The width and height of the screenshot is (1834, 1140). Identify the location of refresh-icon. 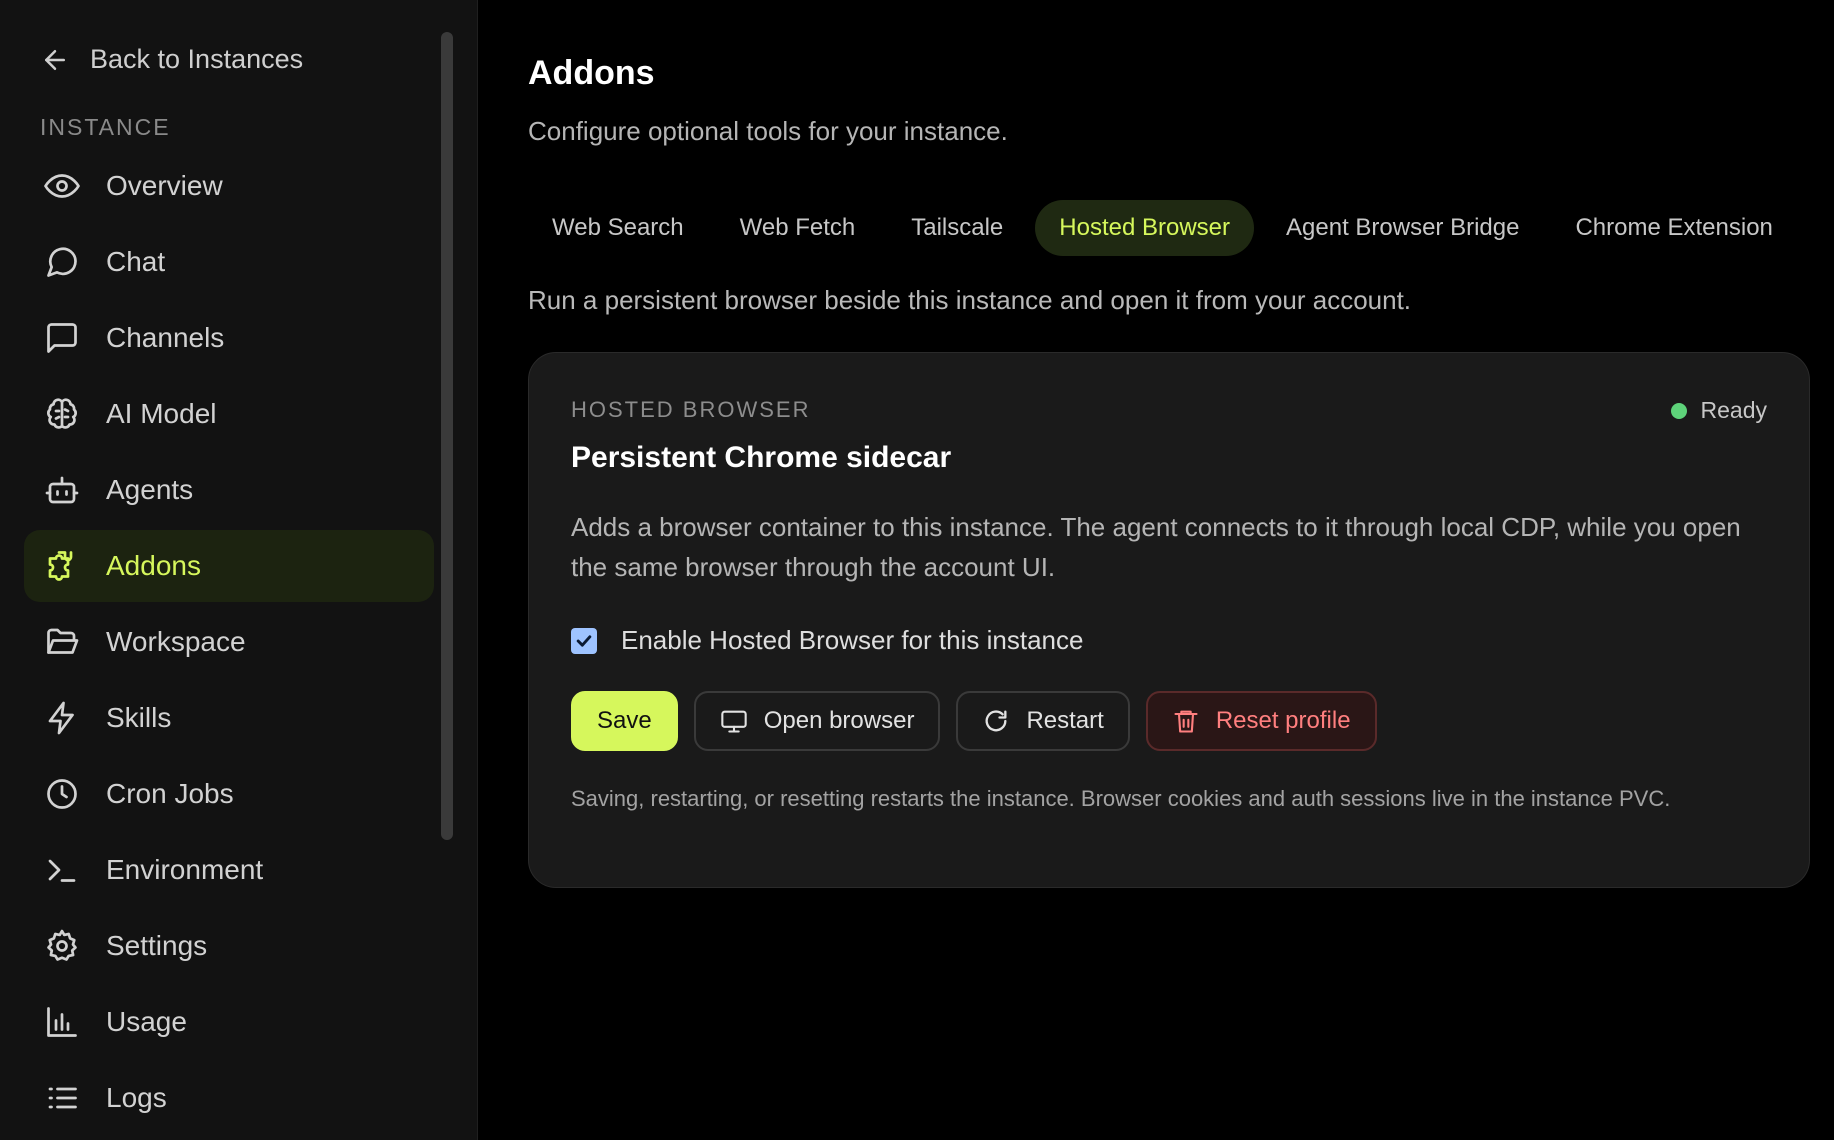
(996, 721).